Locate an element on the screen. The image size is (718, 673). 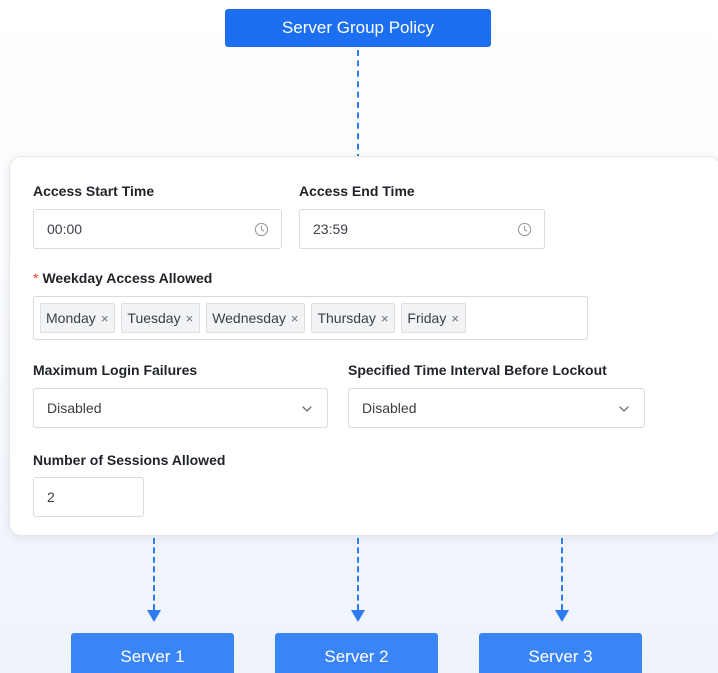
policy-title: Server Group Policy is located at coordinates (358, 27).